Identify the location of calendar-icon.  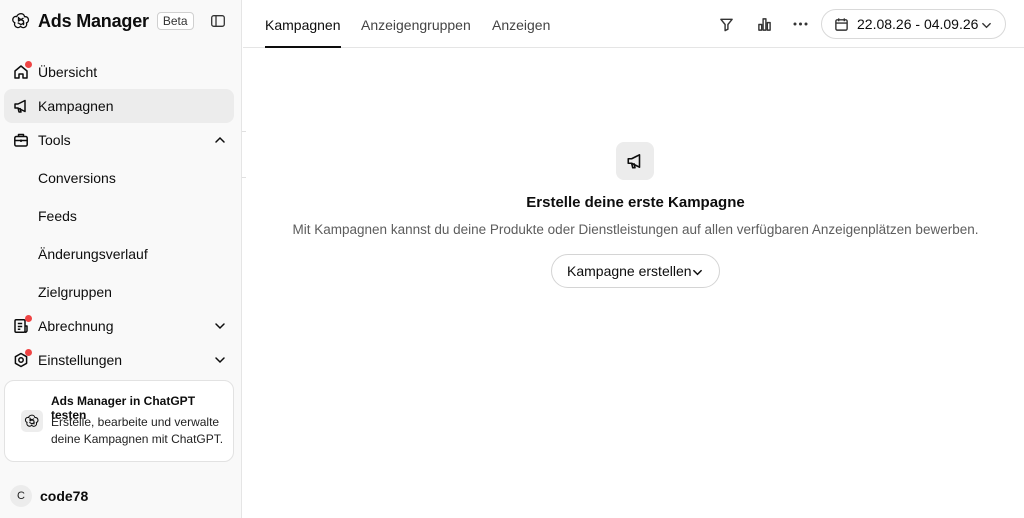
(841, 24).